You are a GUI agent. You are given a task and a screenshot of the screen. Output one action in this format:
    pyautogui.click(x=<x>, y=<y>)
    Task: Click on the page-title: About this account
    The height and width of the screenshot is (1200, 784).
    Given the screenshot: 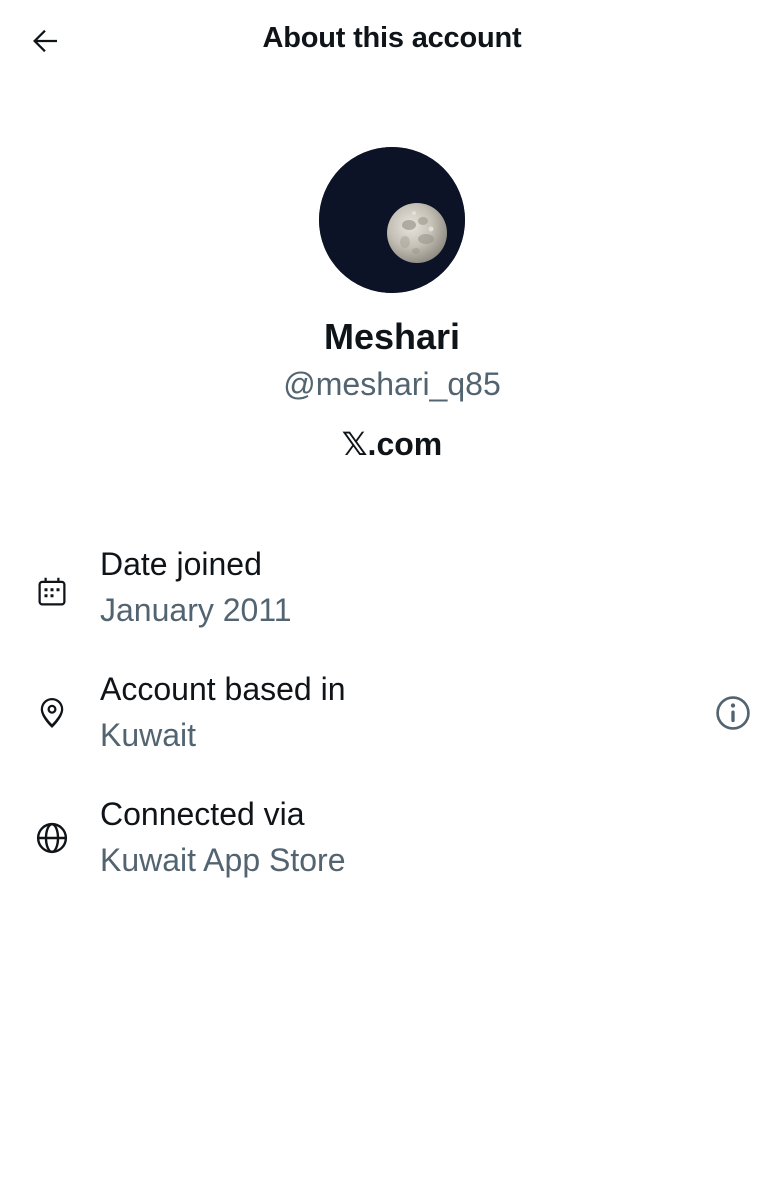 What is the action you would take?
    pyautogui.click(x=392, y=38)
    